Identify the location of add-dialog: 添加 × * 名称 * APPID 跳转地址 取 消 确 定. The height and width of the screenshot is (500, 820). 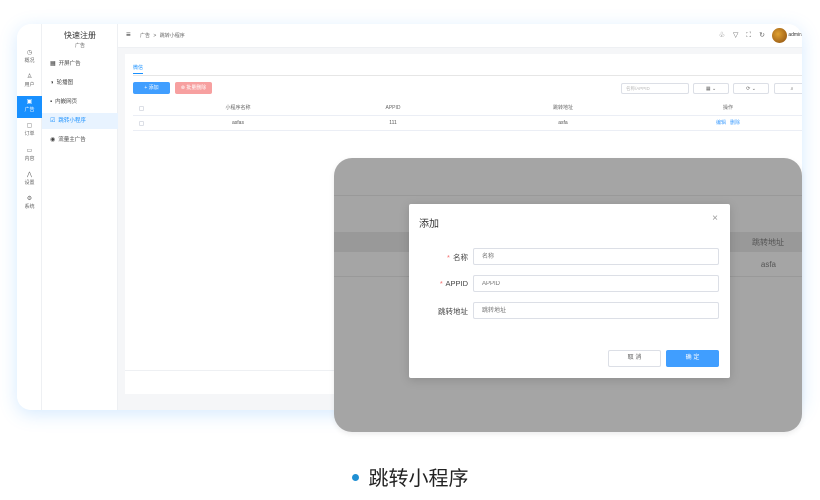
(569, 291).